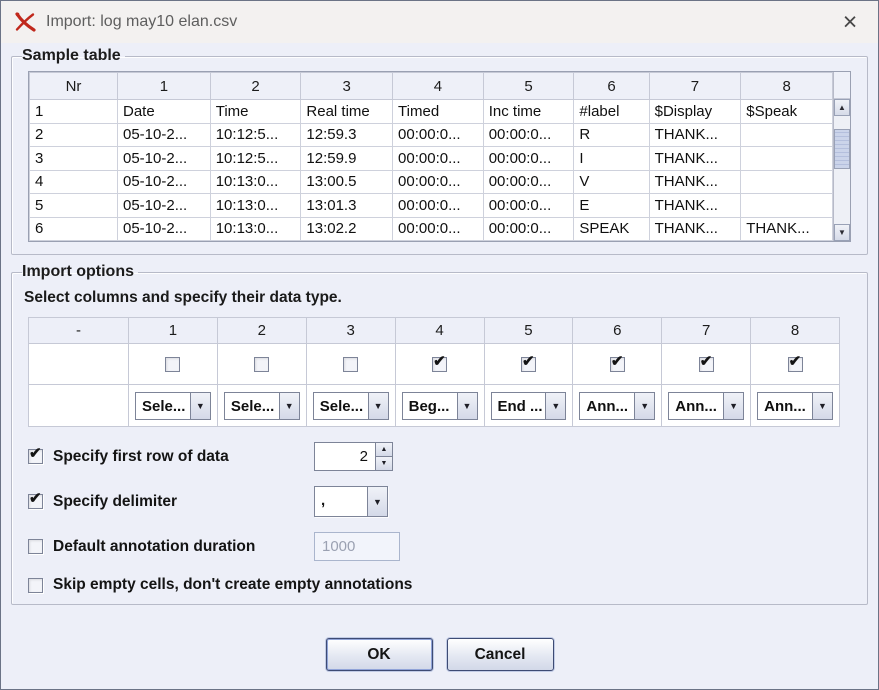 The image size is (879, 690). Describe the element at coordinates (347, 228) in the screenshot. I see `sample-table-cell: 13:02.2` at that location.